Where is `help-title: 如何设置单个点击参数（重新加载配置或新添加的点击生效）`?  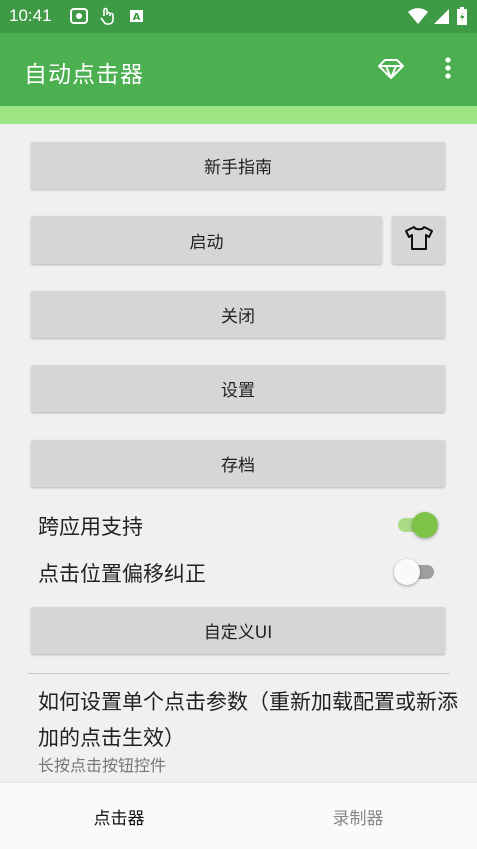 help-title: 如何设置单个点击参数（重新加载配置或新添加的点击生效） is located at coordinates (248, 720).